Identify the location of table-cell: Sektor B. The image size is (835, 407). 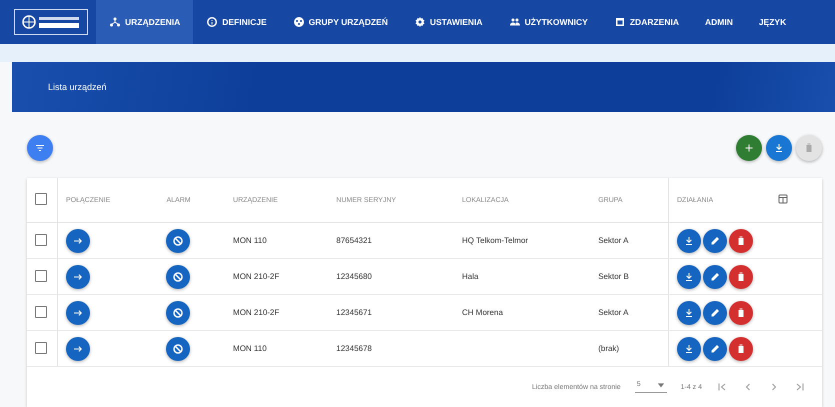
(613, 276).